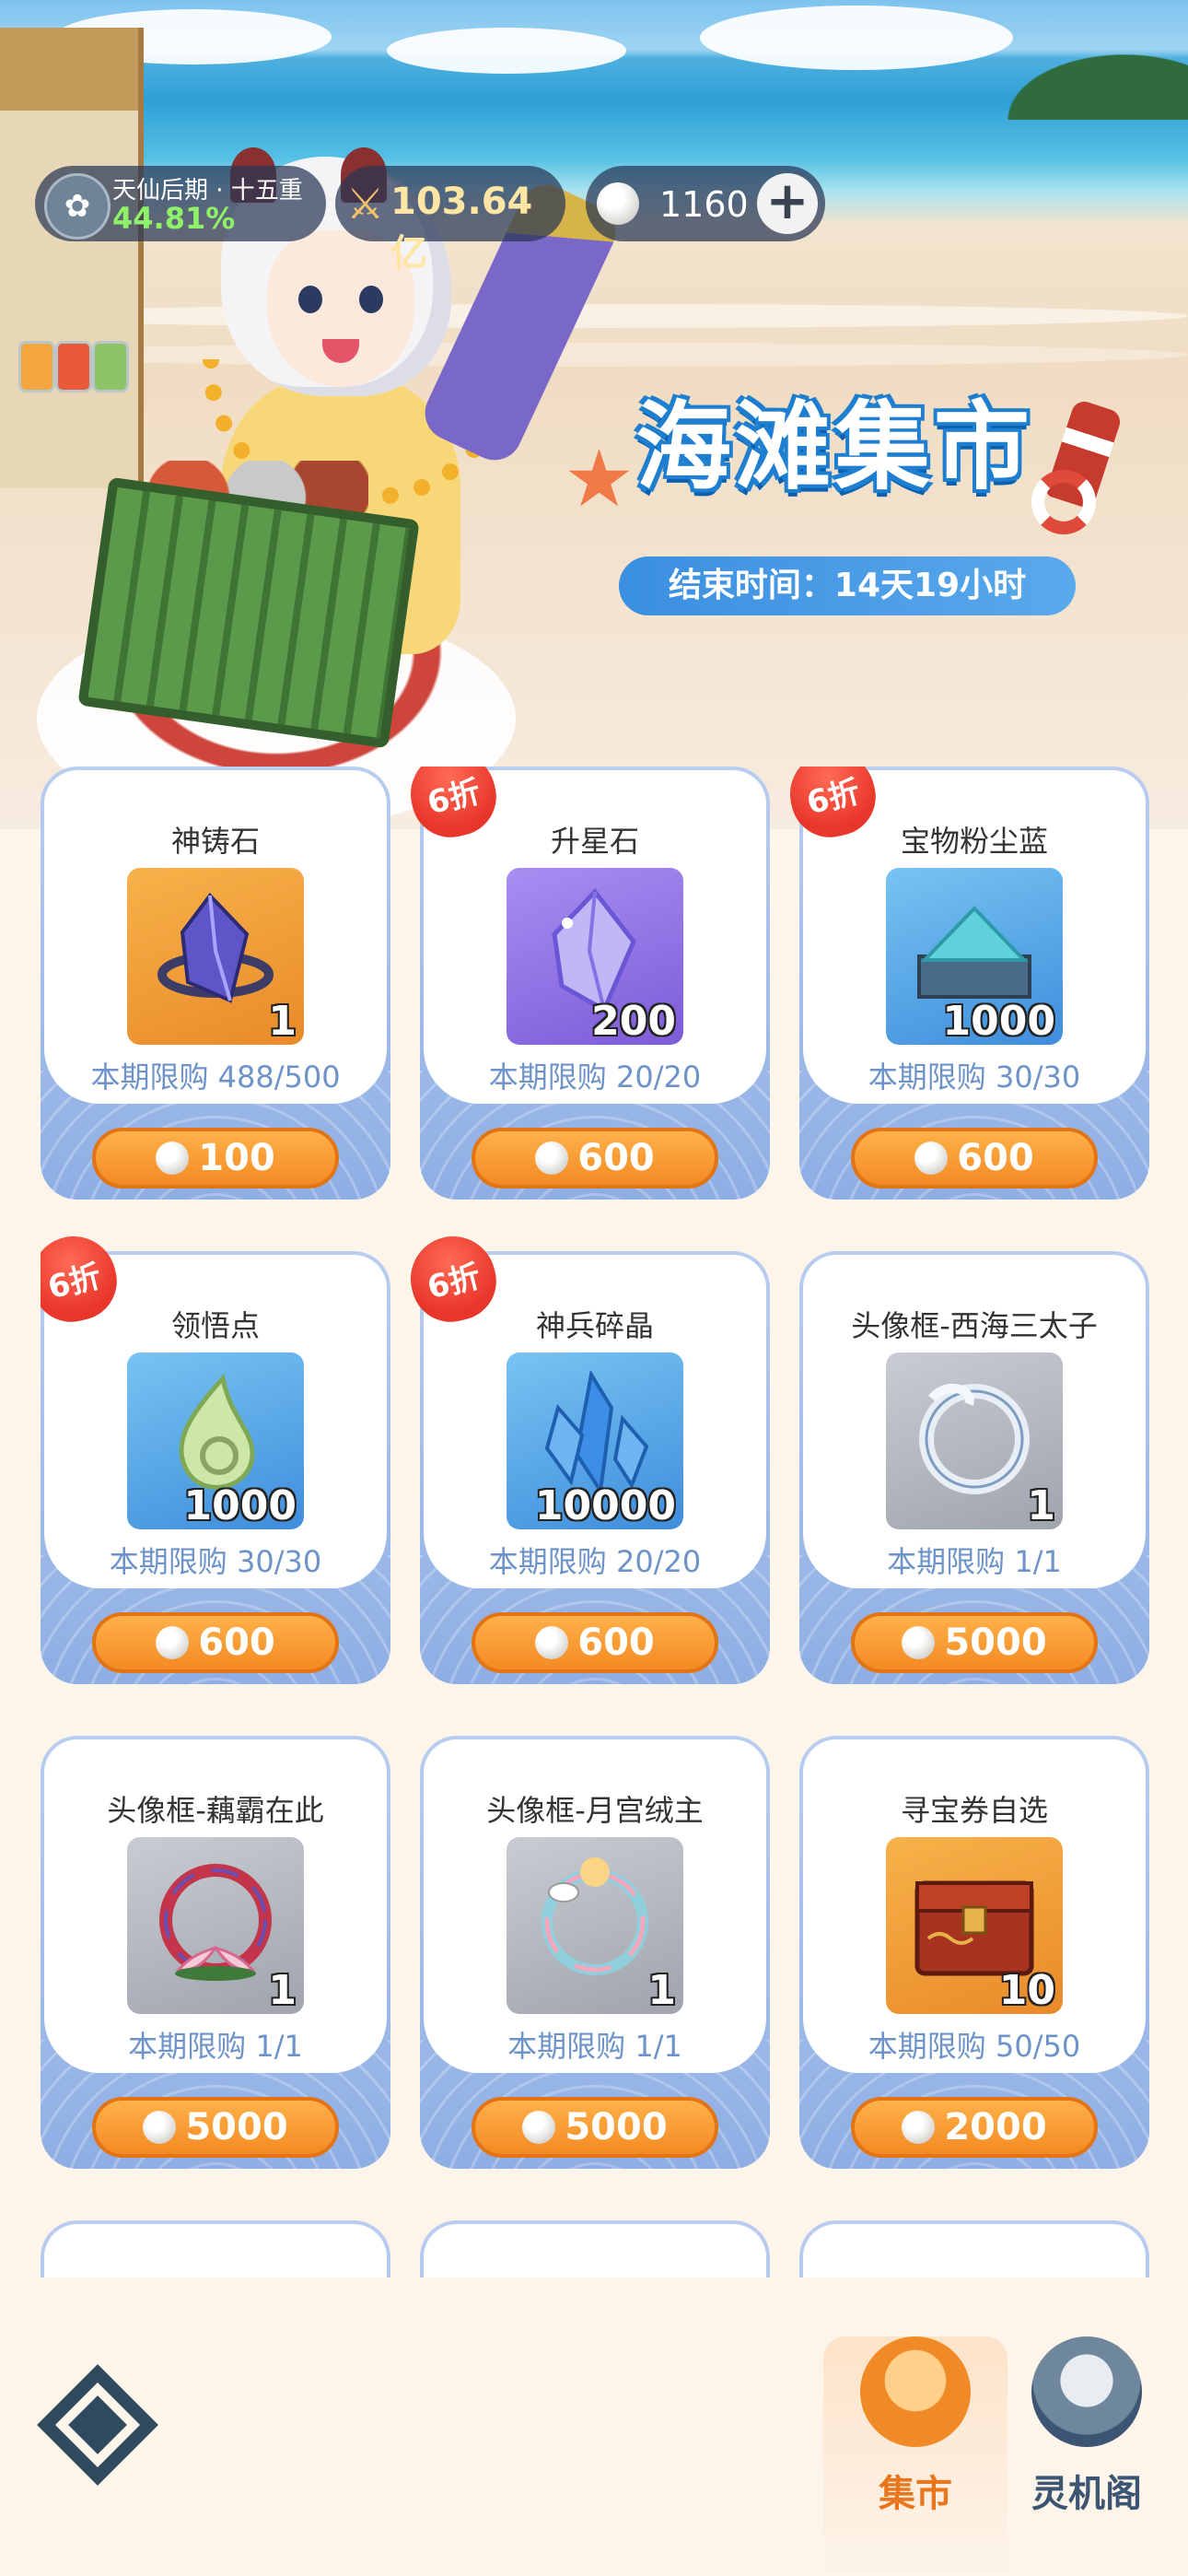 Image resolution: width=1188 pixels, height=2576 pixels. I want to click on menu-diamond-icon, so click(97, 2425).